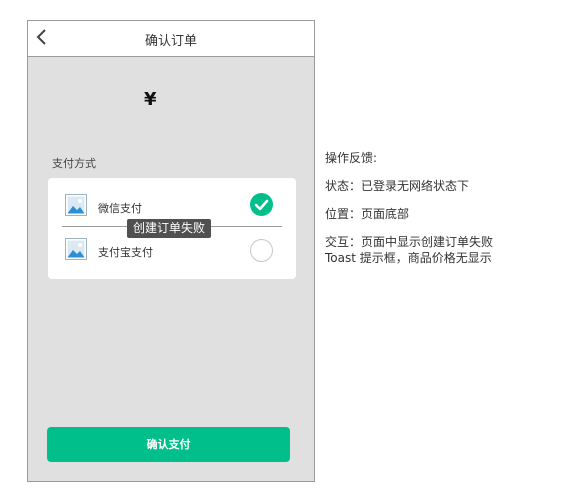 The image size is (579, 495). Describe the element at coordinates (169, 228) in the screenshot. I see `toast-message: 创建订单失败` at that location.